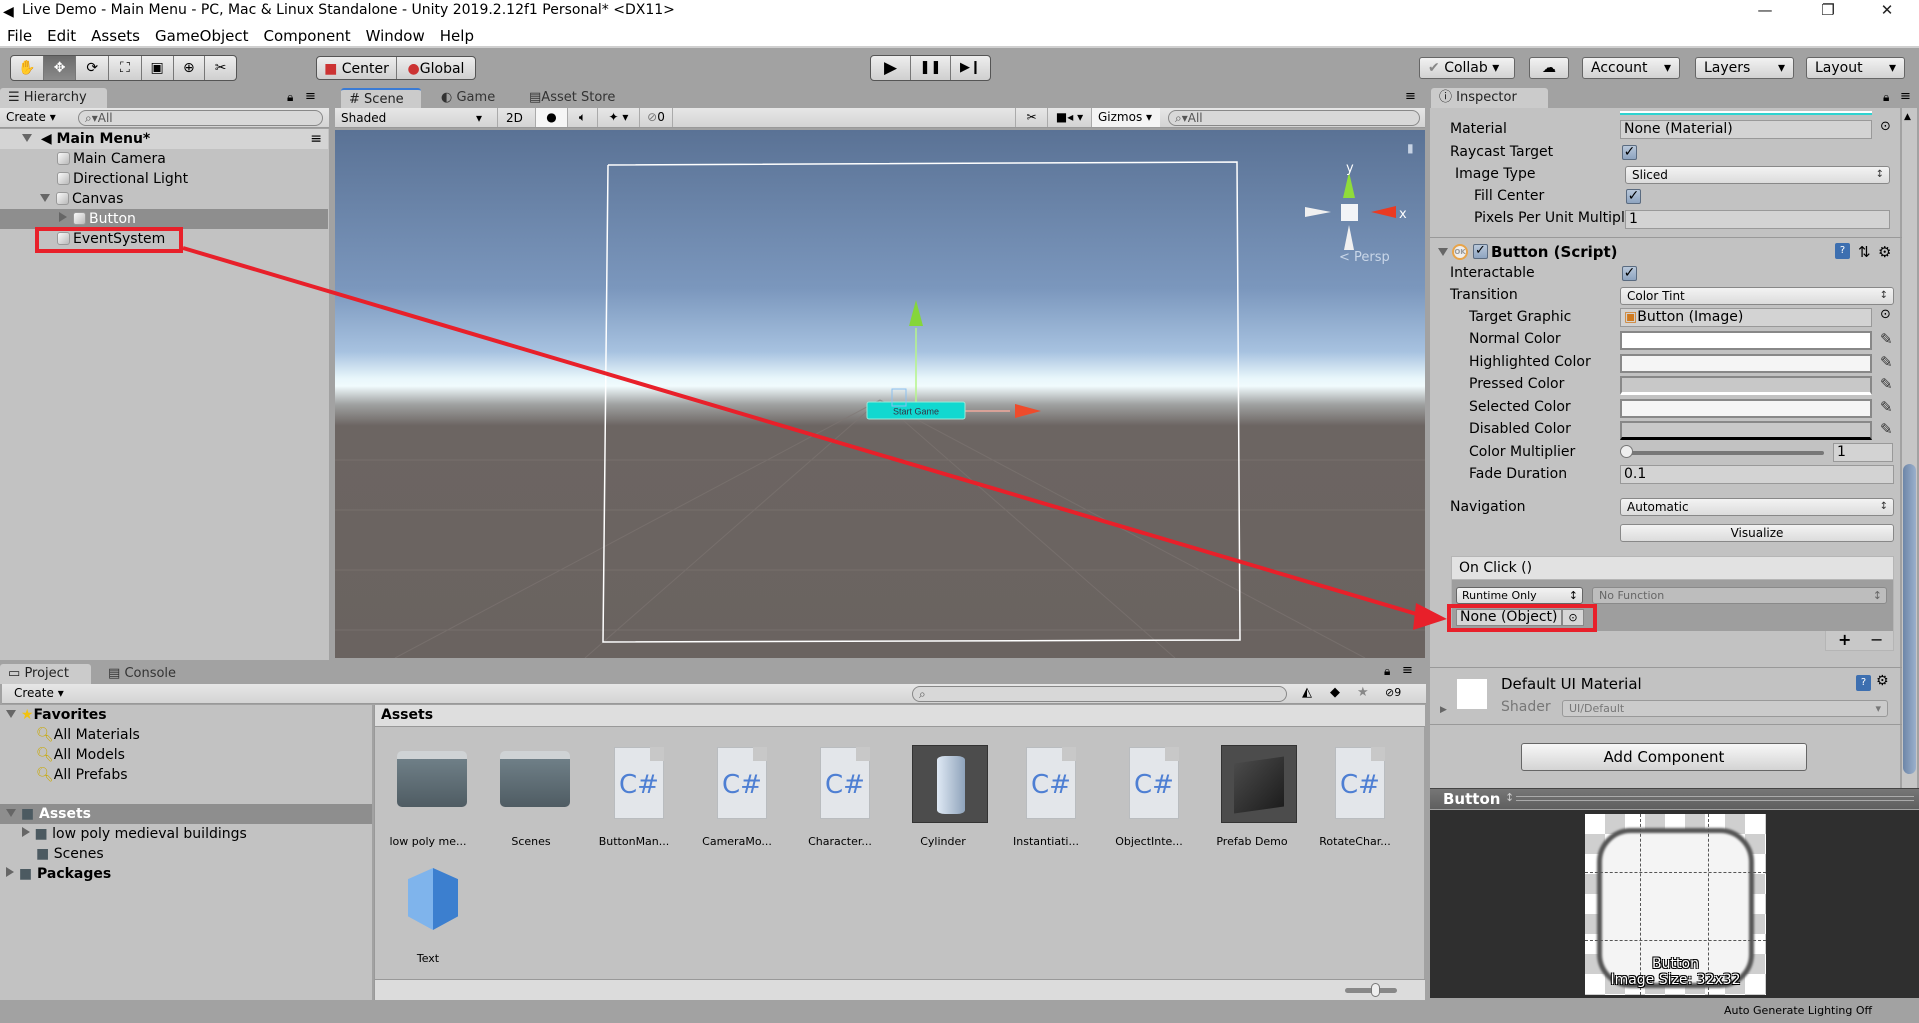 Image resolution: width=1919 pixels, height=1023 pixels. What do you see at coordinates (1666, 252) in the screenshot?
I see `button-component-header: OK ✓ Button (Script) ? ⇅ ⚙` at bounding box center [1666, 252].